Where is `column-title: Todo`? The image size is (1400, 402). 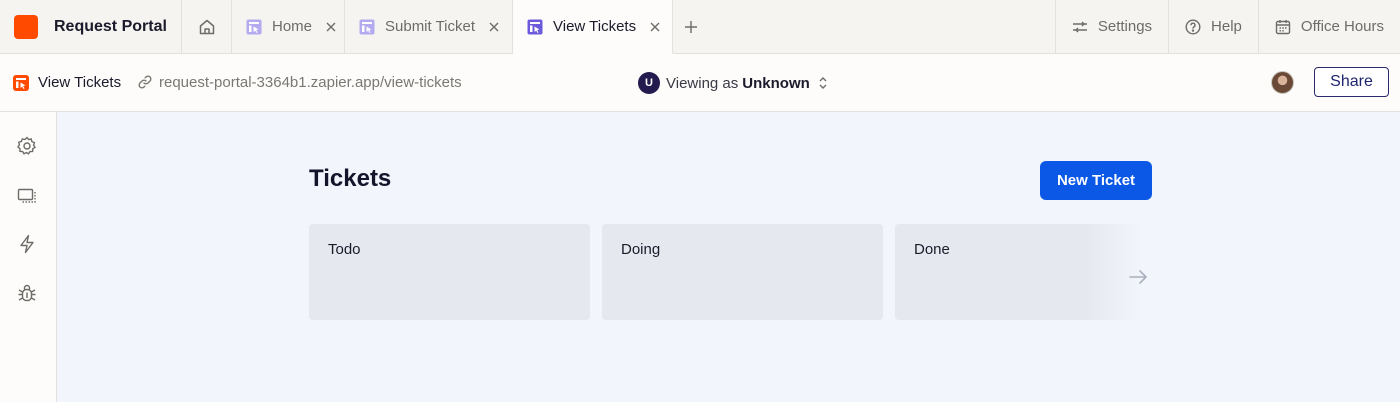 column-title: Todo is located at coordinates (344, 249).